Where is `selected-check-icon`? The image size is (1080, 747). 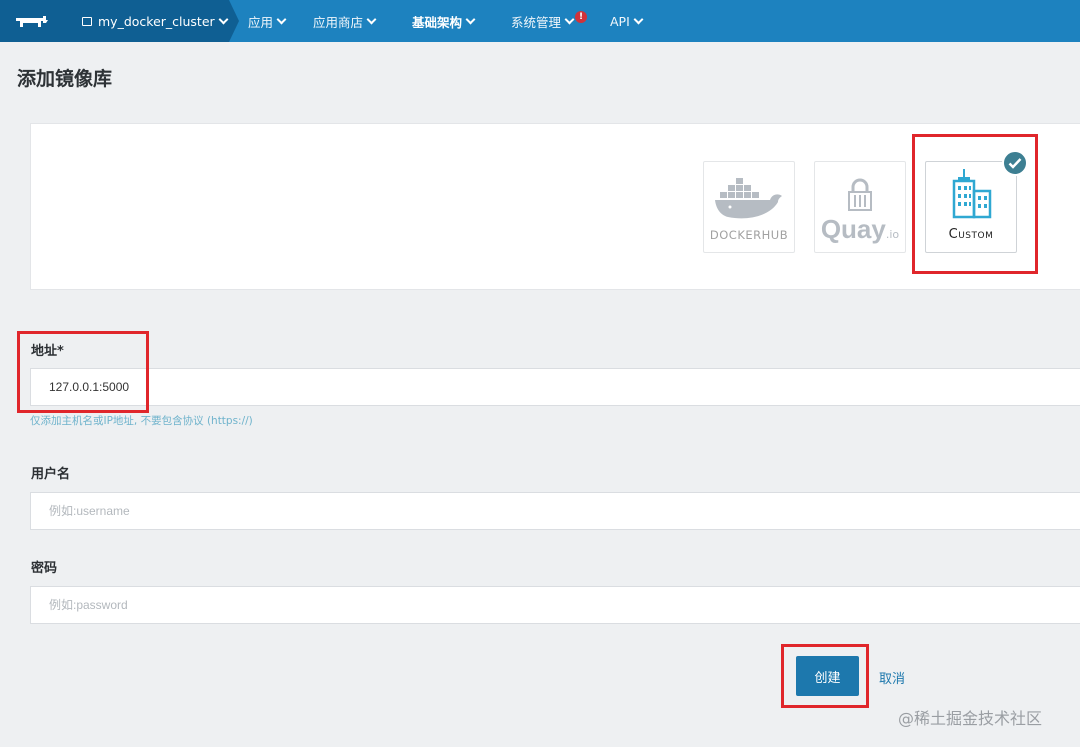 selected-check-icon is located at coordinates (1015, 163).